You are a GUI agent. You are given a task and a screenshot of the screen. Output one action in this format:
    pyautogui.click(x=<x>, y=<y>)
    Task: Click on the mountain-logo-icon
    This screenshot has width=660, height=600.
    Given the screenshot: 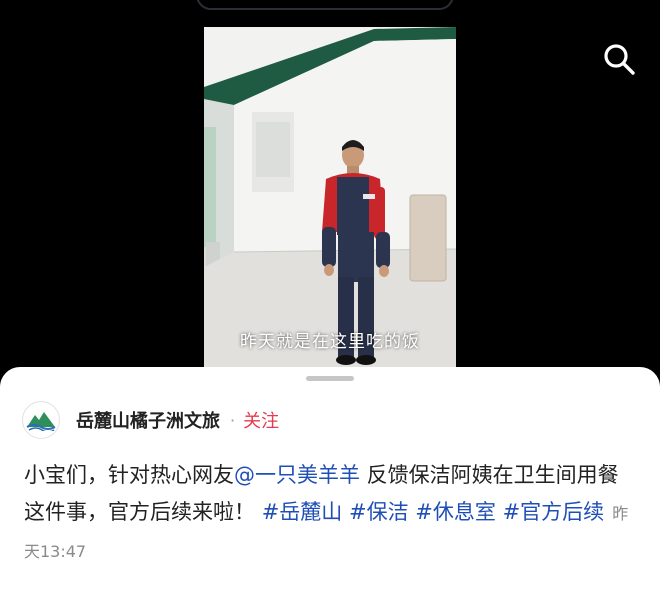 What is the action you would take?
    pyautogui.click(x=41, y=421)
    